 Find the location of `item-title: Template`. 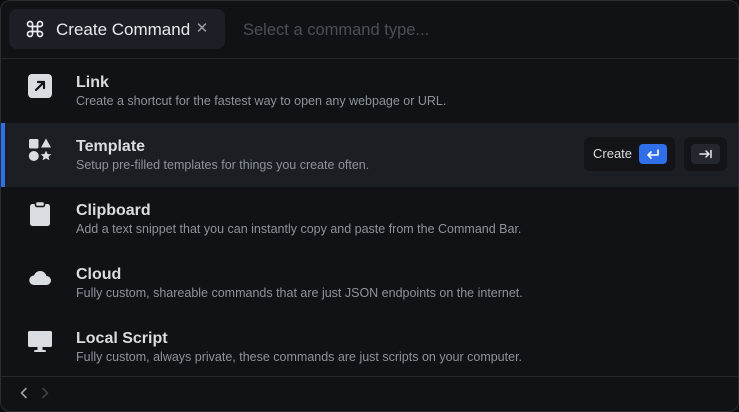

item-title: Template is located at coordinates (111, 146).